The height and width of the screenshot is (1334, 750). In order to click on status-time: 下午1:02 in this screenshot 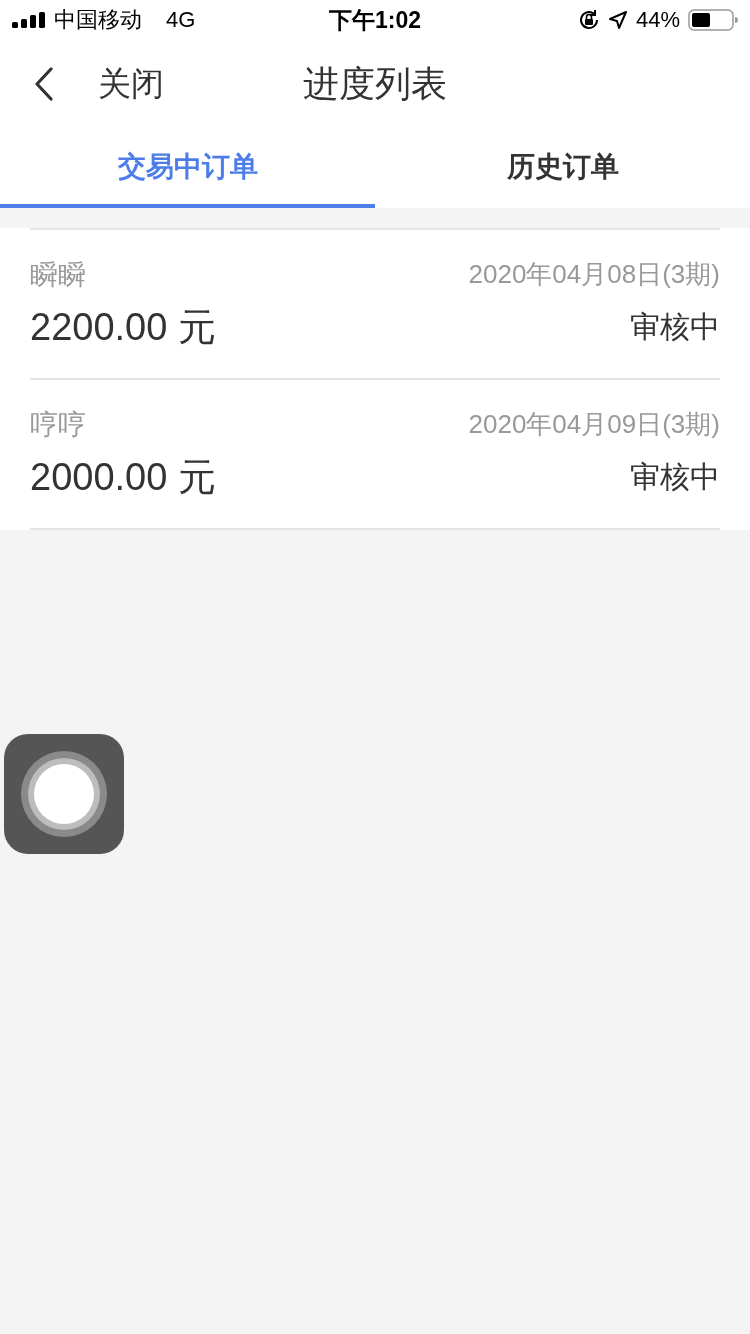, I will do `click(375, 20)`.